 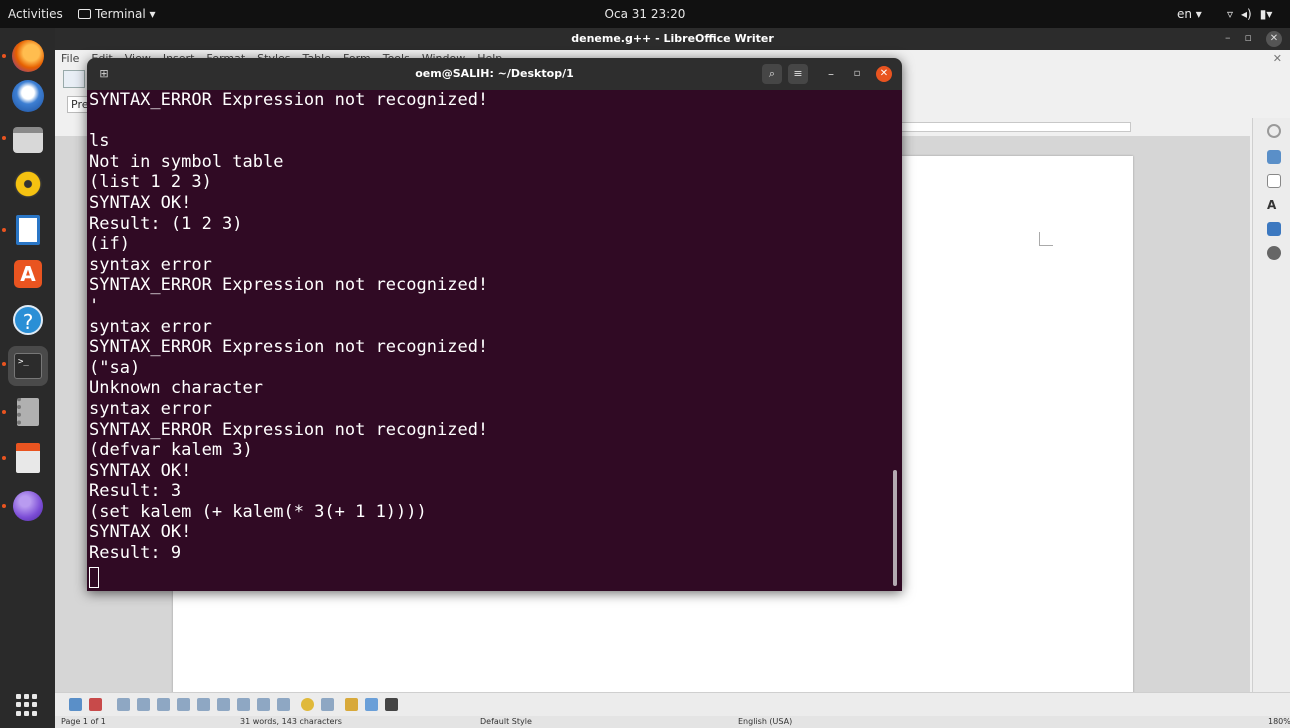 What do you see at coordinates (94, 577) in the screenshot?
I see `terminal-cursor` at bounding box center [94, 577].